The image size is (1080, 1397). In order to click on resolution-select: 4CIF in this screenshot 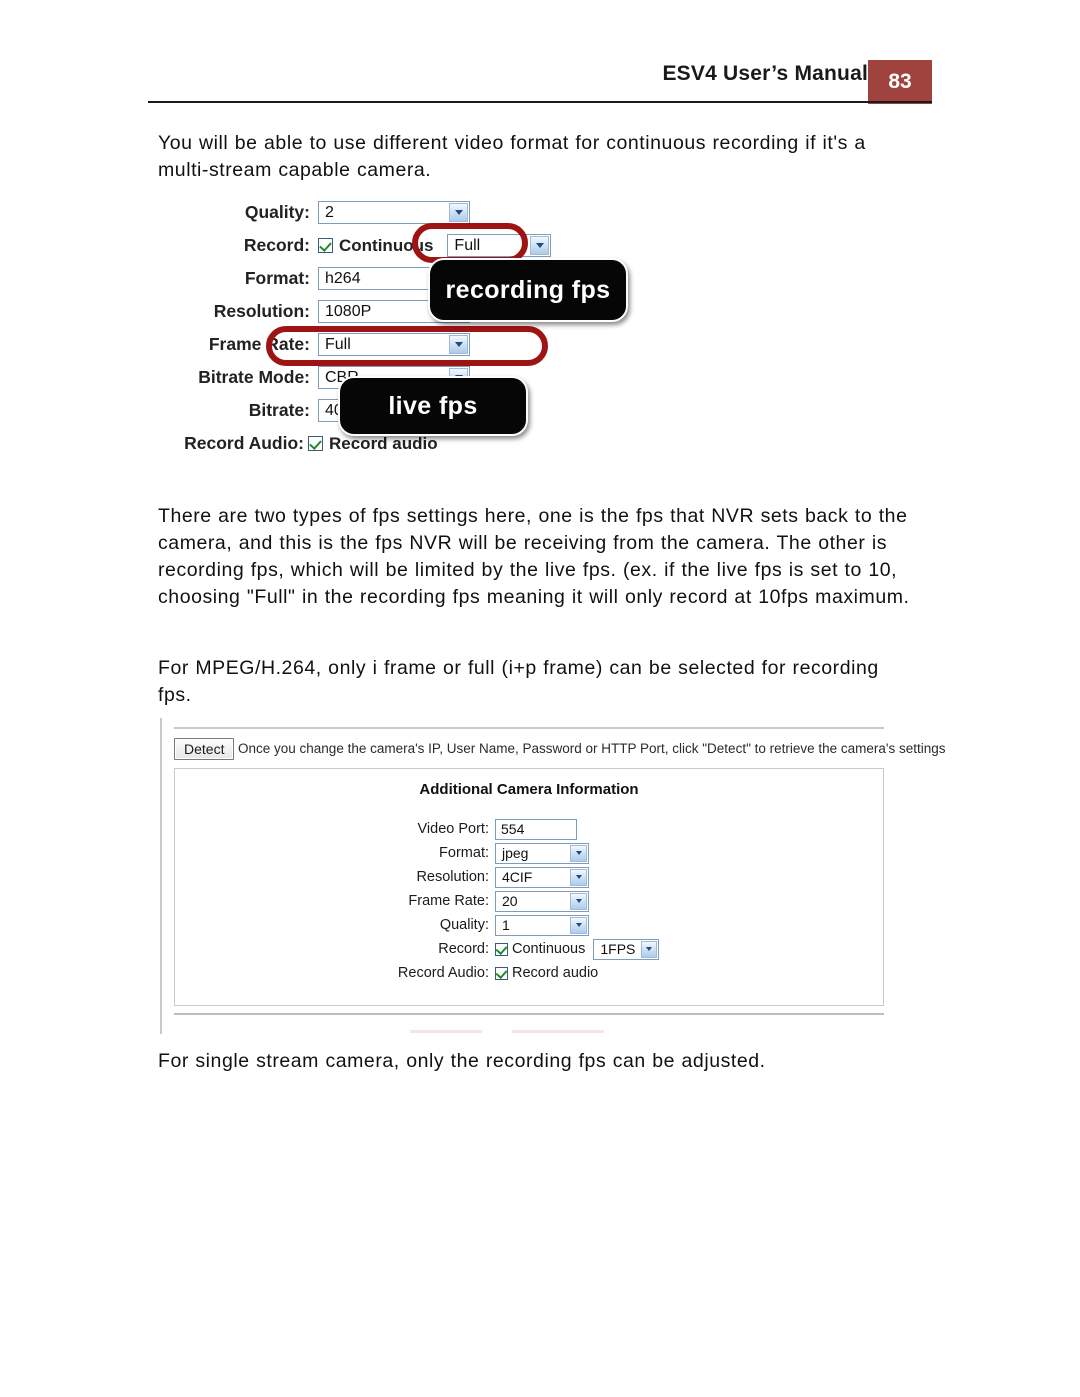, I will do `click(542, 877)`.